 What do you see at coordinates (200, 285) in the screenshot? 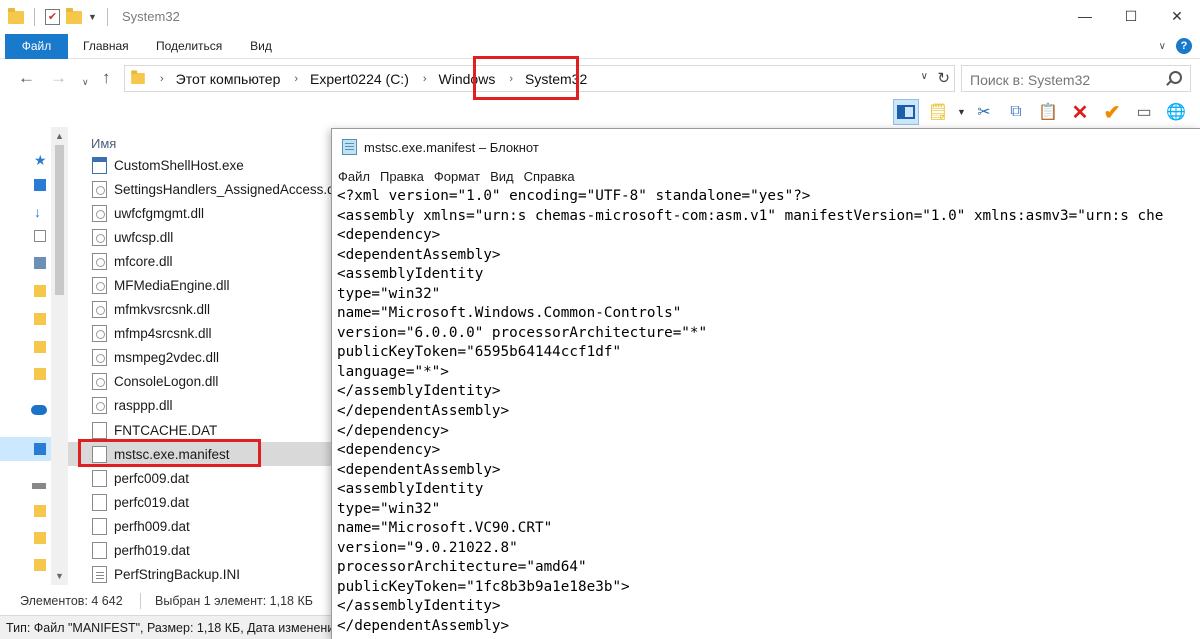
I see `file-row: MFMediaEngine.dll` at bounding box center [200, 285].